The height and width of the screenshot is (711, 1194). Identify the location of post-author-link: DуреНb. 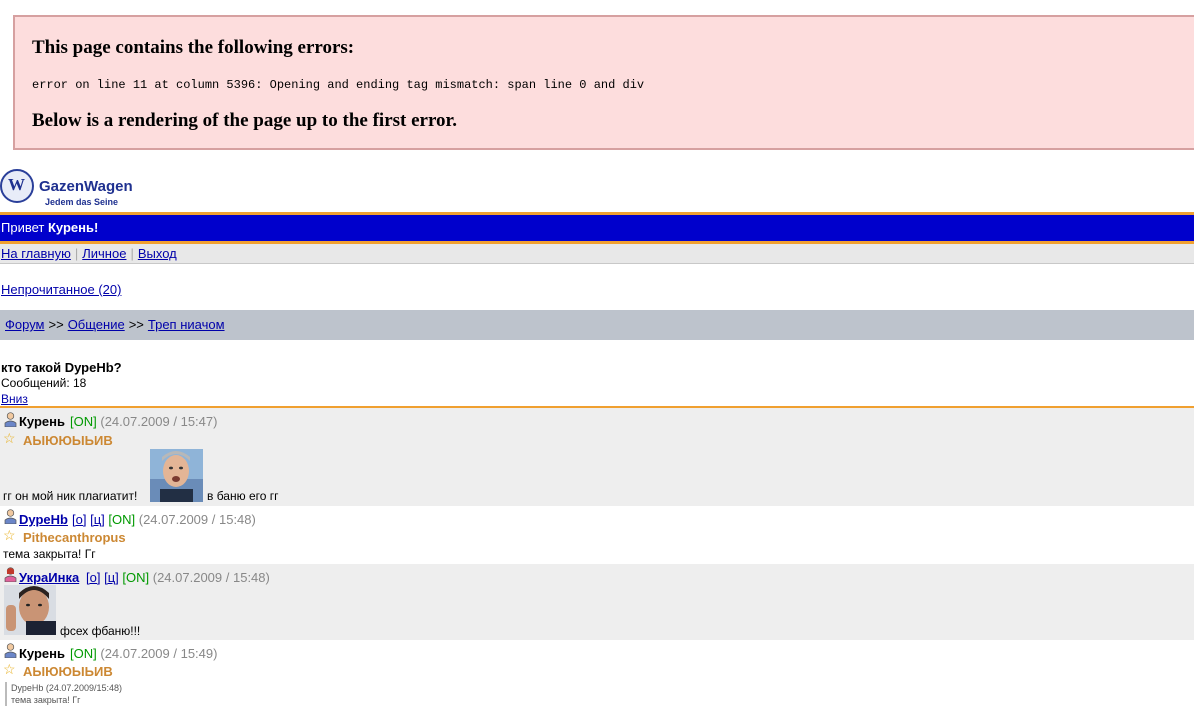
(43, 519).